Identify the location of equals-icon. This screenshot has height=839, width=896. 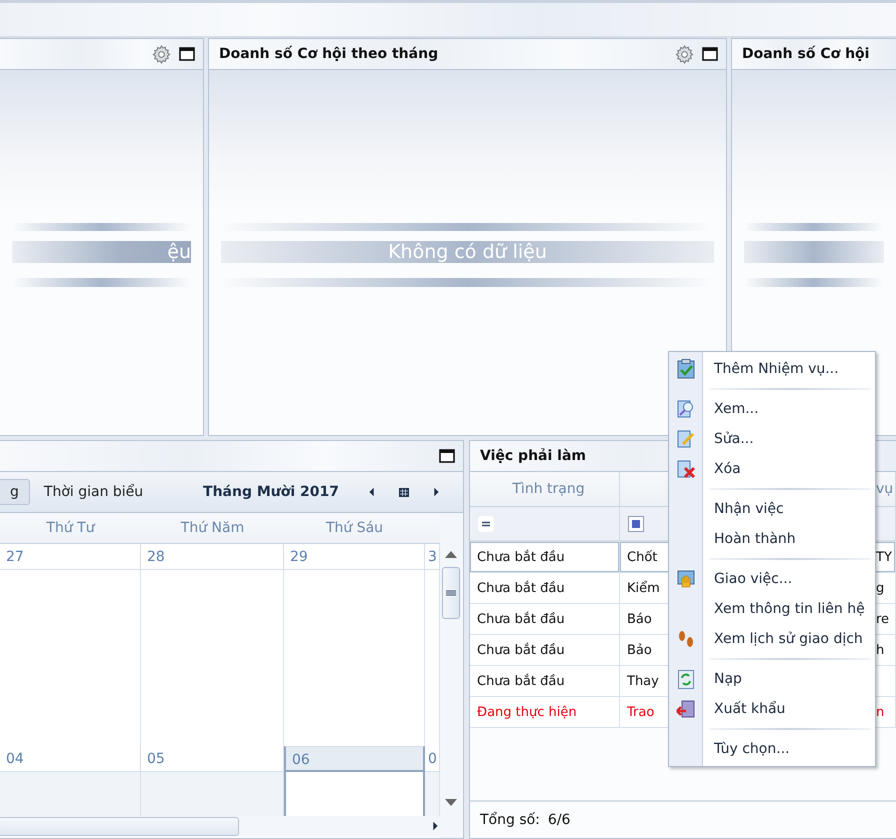
(486, 524).